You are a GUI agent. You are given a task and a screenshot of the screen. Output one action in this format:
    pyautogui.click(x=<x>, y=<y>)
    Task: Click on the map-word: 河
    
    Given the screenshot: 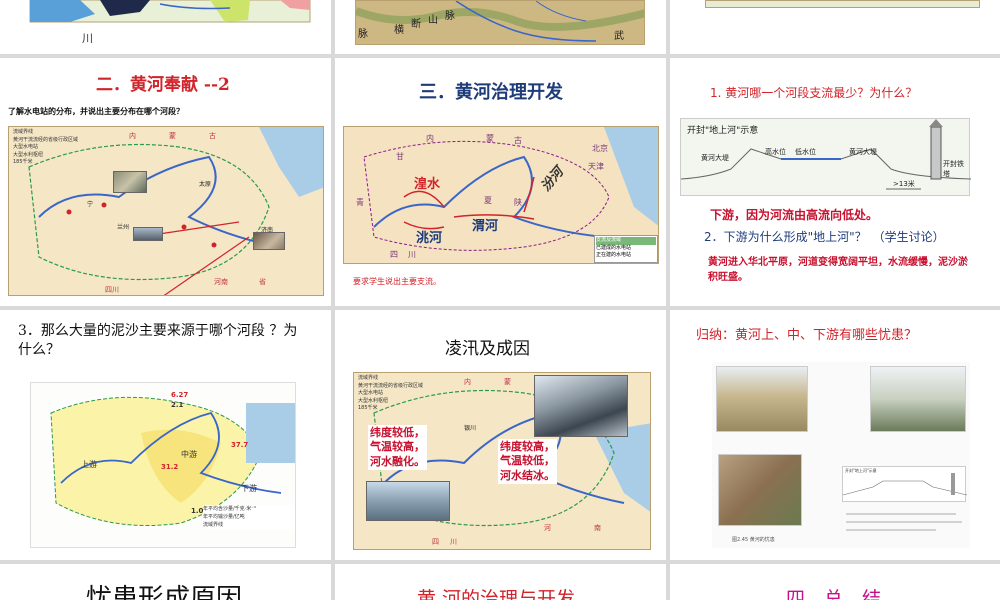 What is the action you would take?
    pyautogui.click(x=547, y=528)
    